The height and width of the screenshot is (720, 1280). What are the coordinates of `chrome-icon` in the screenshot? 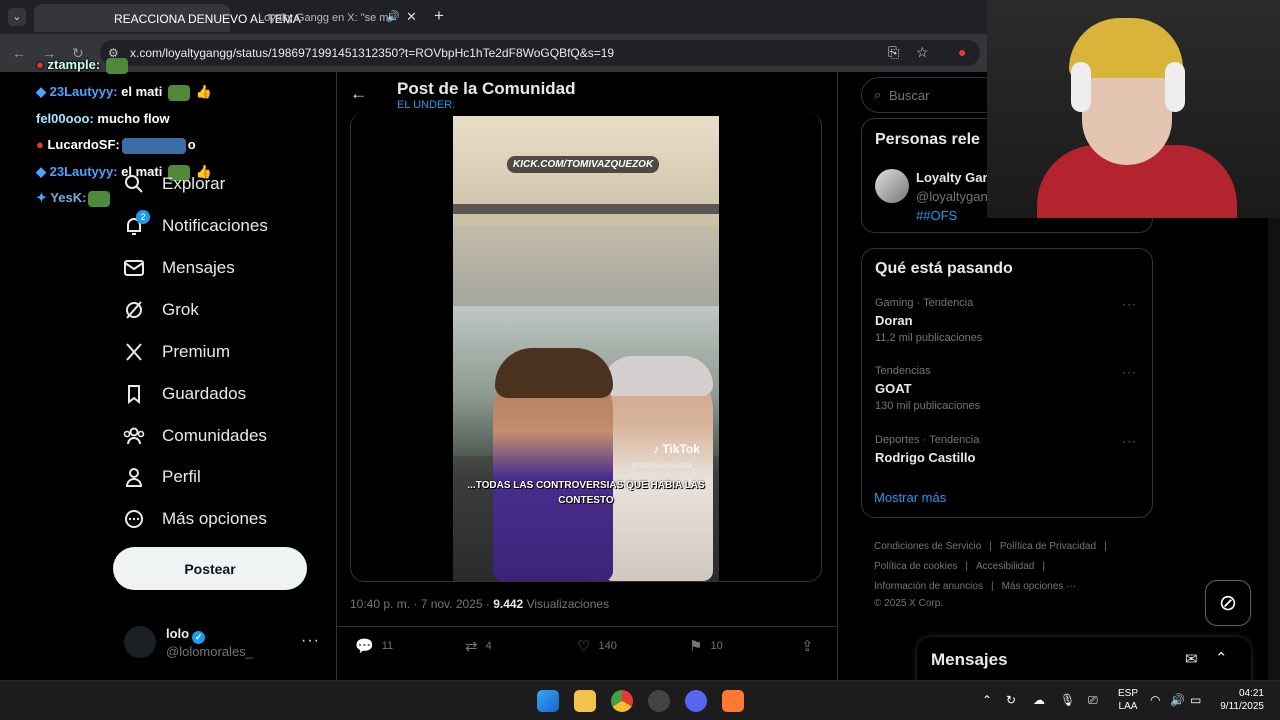 It's located at (622, 701).